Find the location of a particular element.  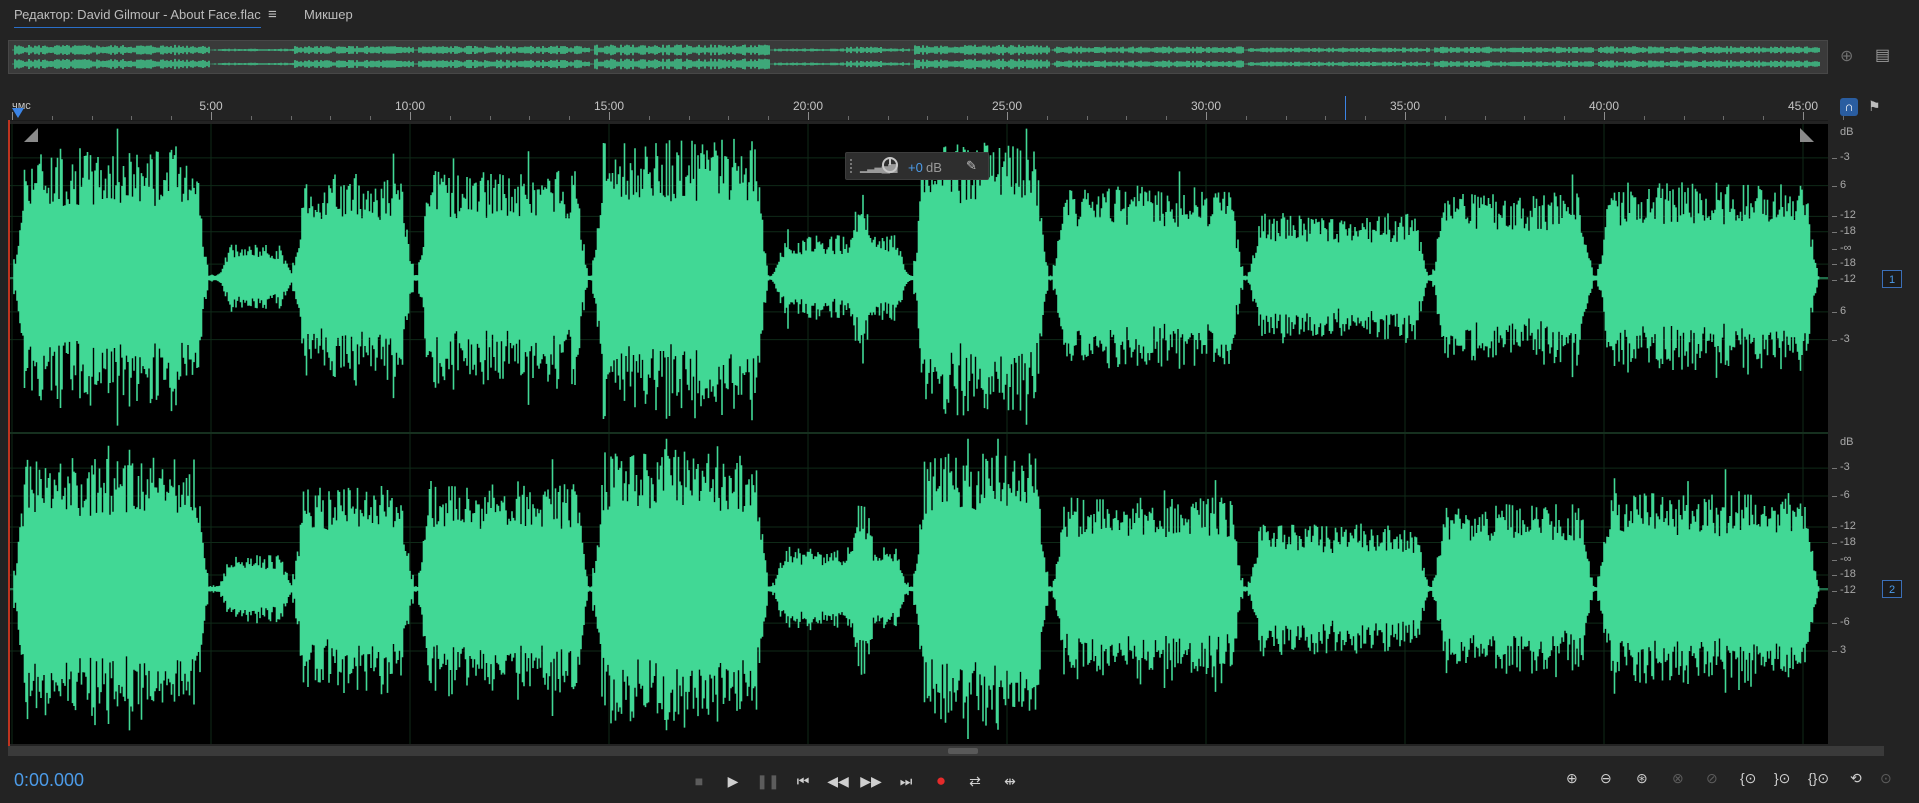

tab-mixer: Микшер is located at coordinates (328, 14).